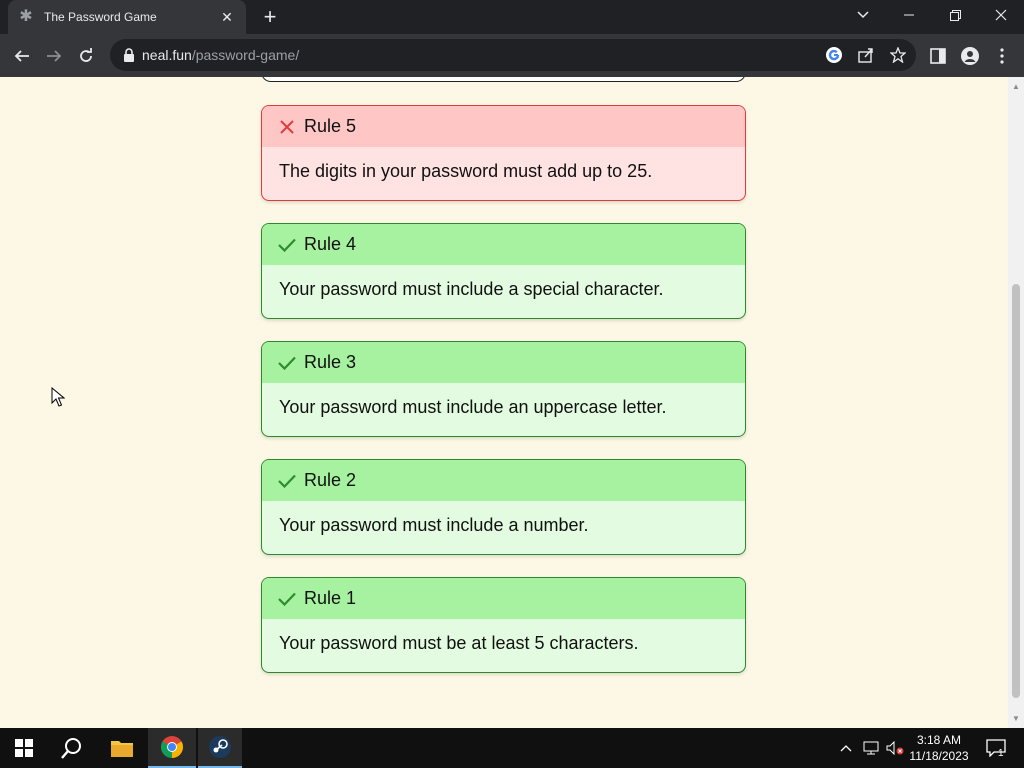  Describe the element at coordinates (220, 748) in the screenshot. I see `steam-taskbar-icon` at that location.